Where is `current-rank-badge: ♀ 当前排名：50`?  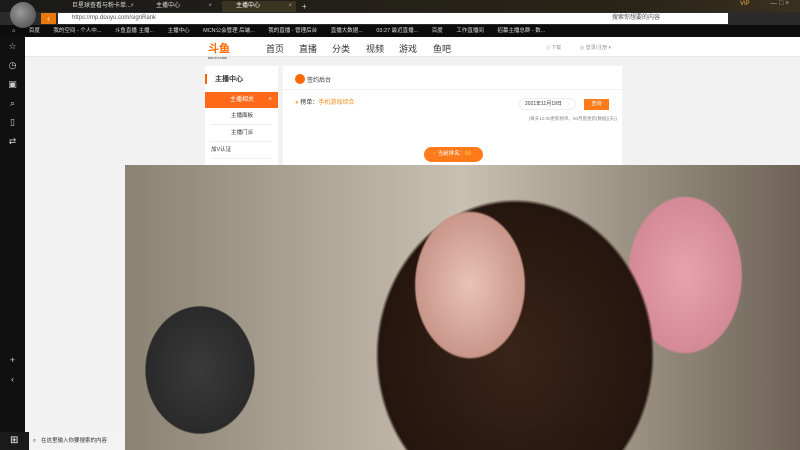 current-rank-badge: ♀ 当前排名：50 is located at coordinates (453, 154).